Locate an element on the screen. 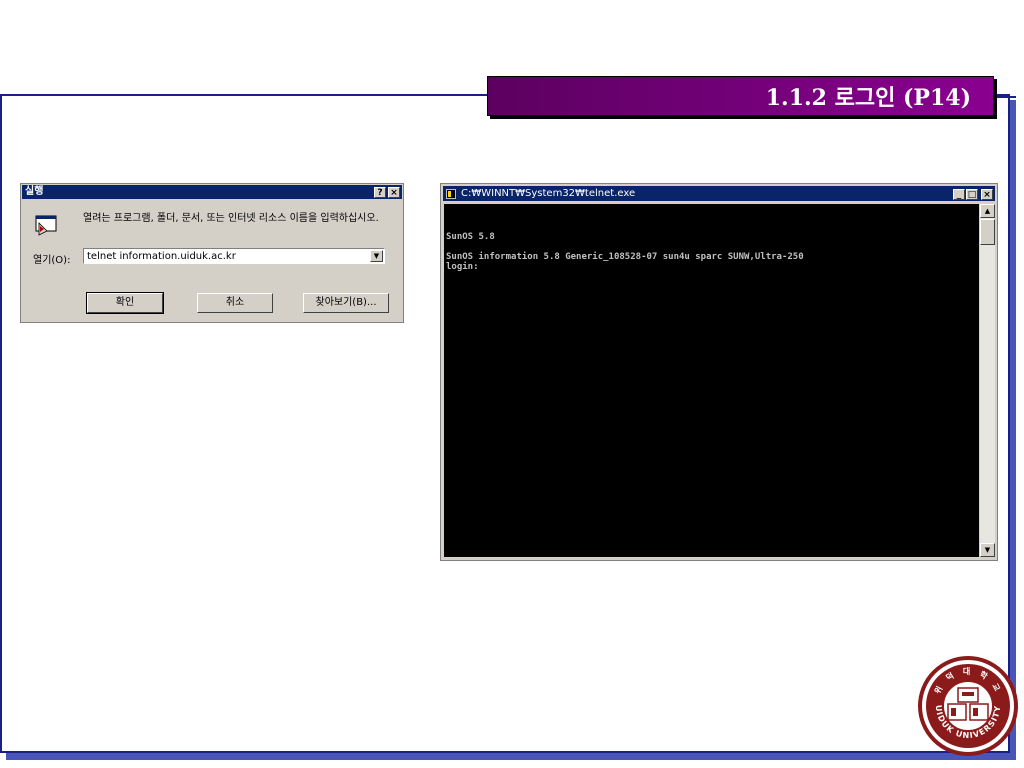  run-dialog-title: 실행 is located at coordinates (34, 191).